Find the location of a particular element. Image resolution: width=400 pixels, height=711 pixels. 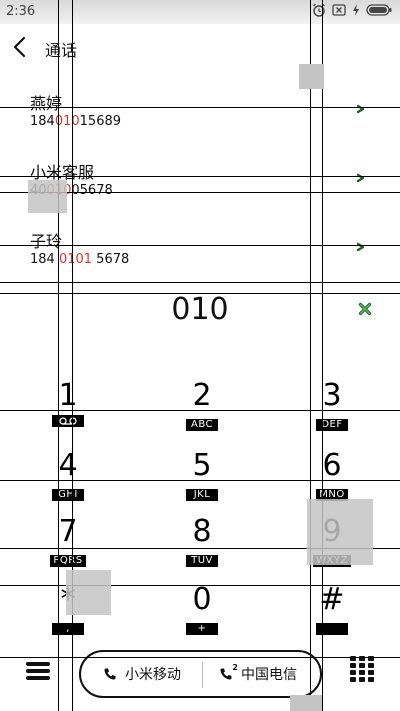

delete-icon is located at coordinates (365, 309).